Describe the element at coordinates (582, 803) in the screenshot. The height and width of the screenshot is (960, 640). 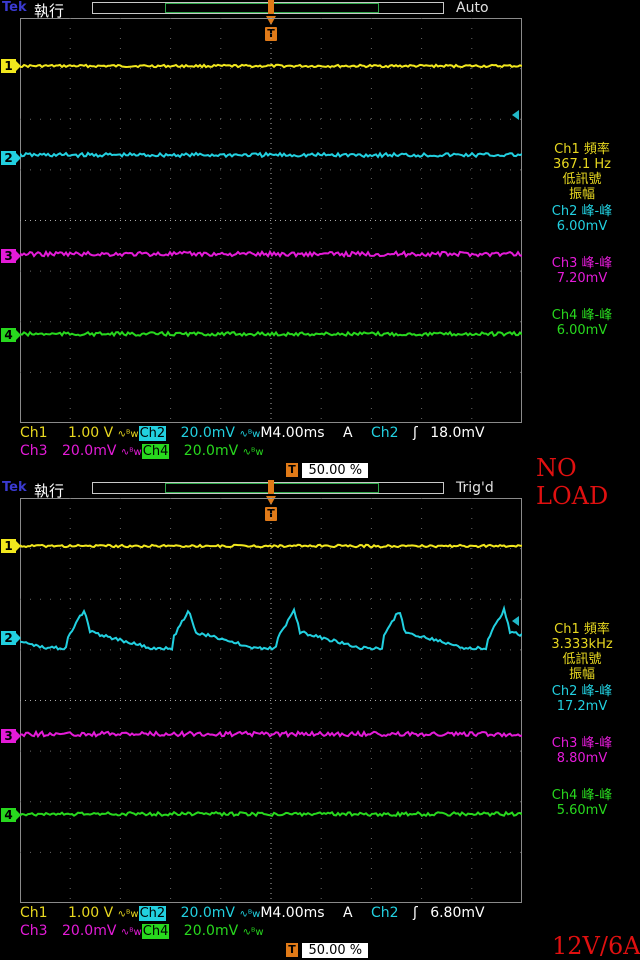
I see `ch4-readout: Ch4 峰-峰 5.60mV` at that location.